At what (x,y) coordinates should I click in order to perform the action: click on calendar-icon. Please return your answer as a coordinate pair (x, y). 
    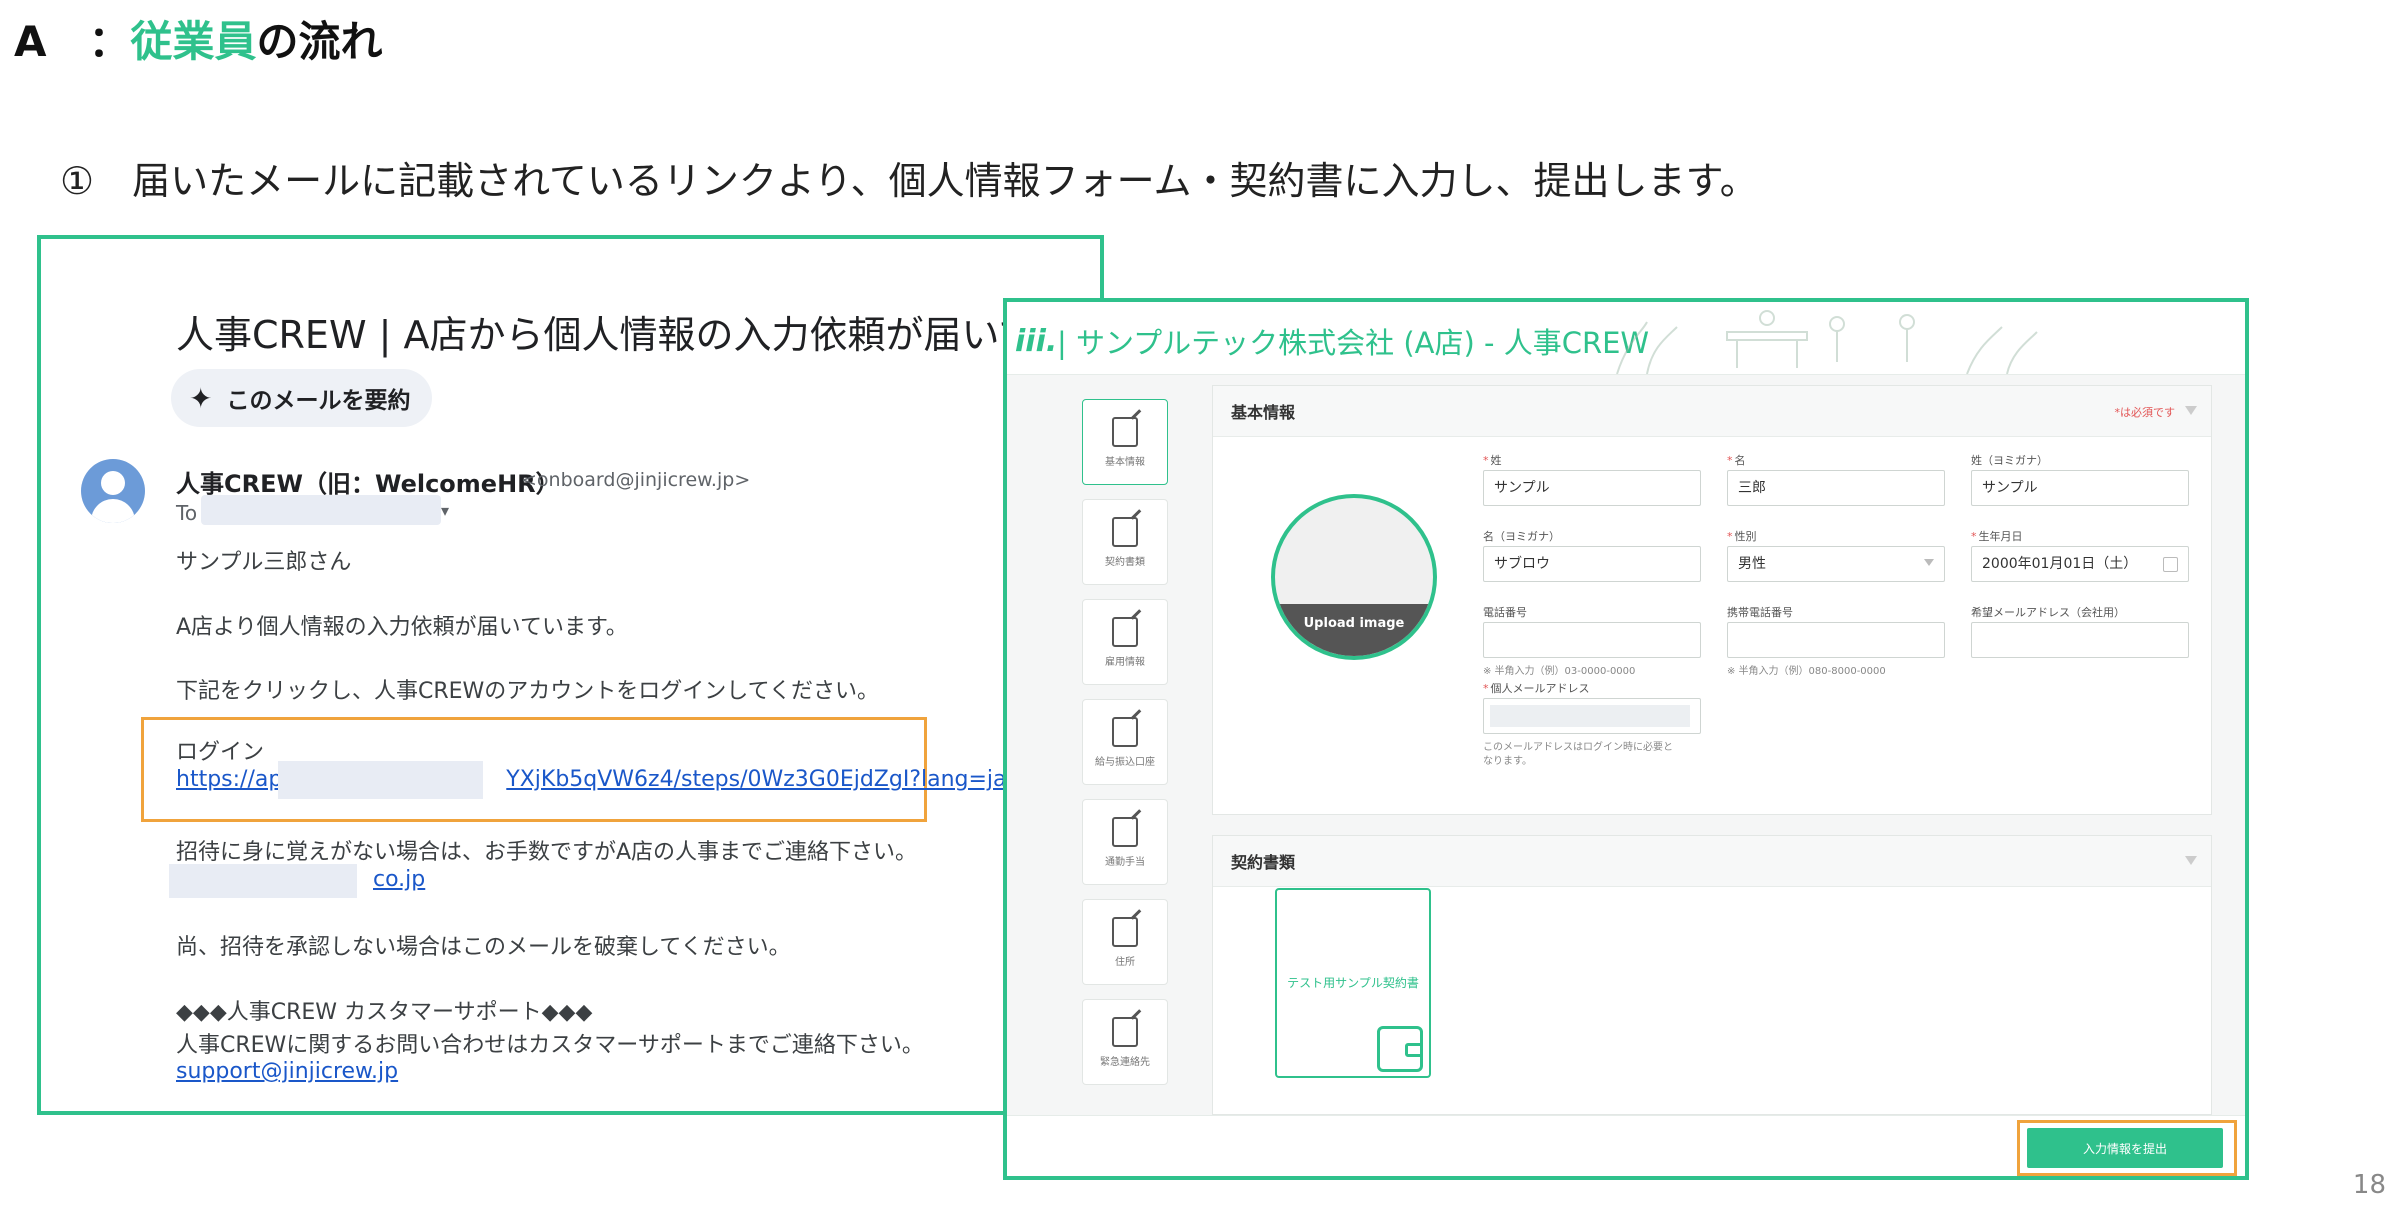
    Looking at the image, I should click on (2170, 564).